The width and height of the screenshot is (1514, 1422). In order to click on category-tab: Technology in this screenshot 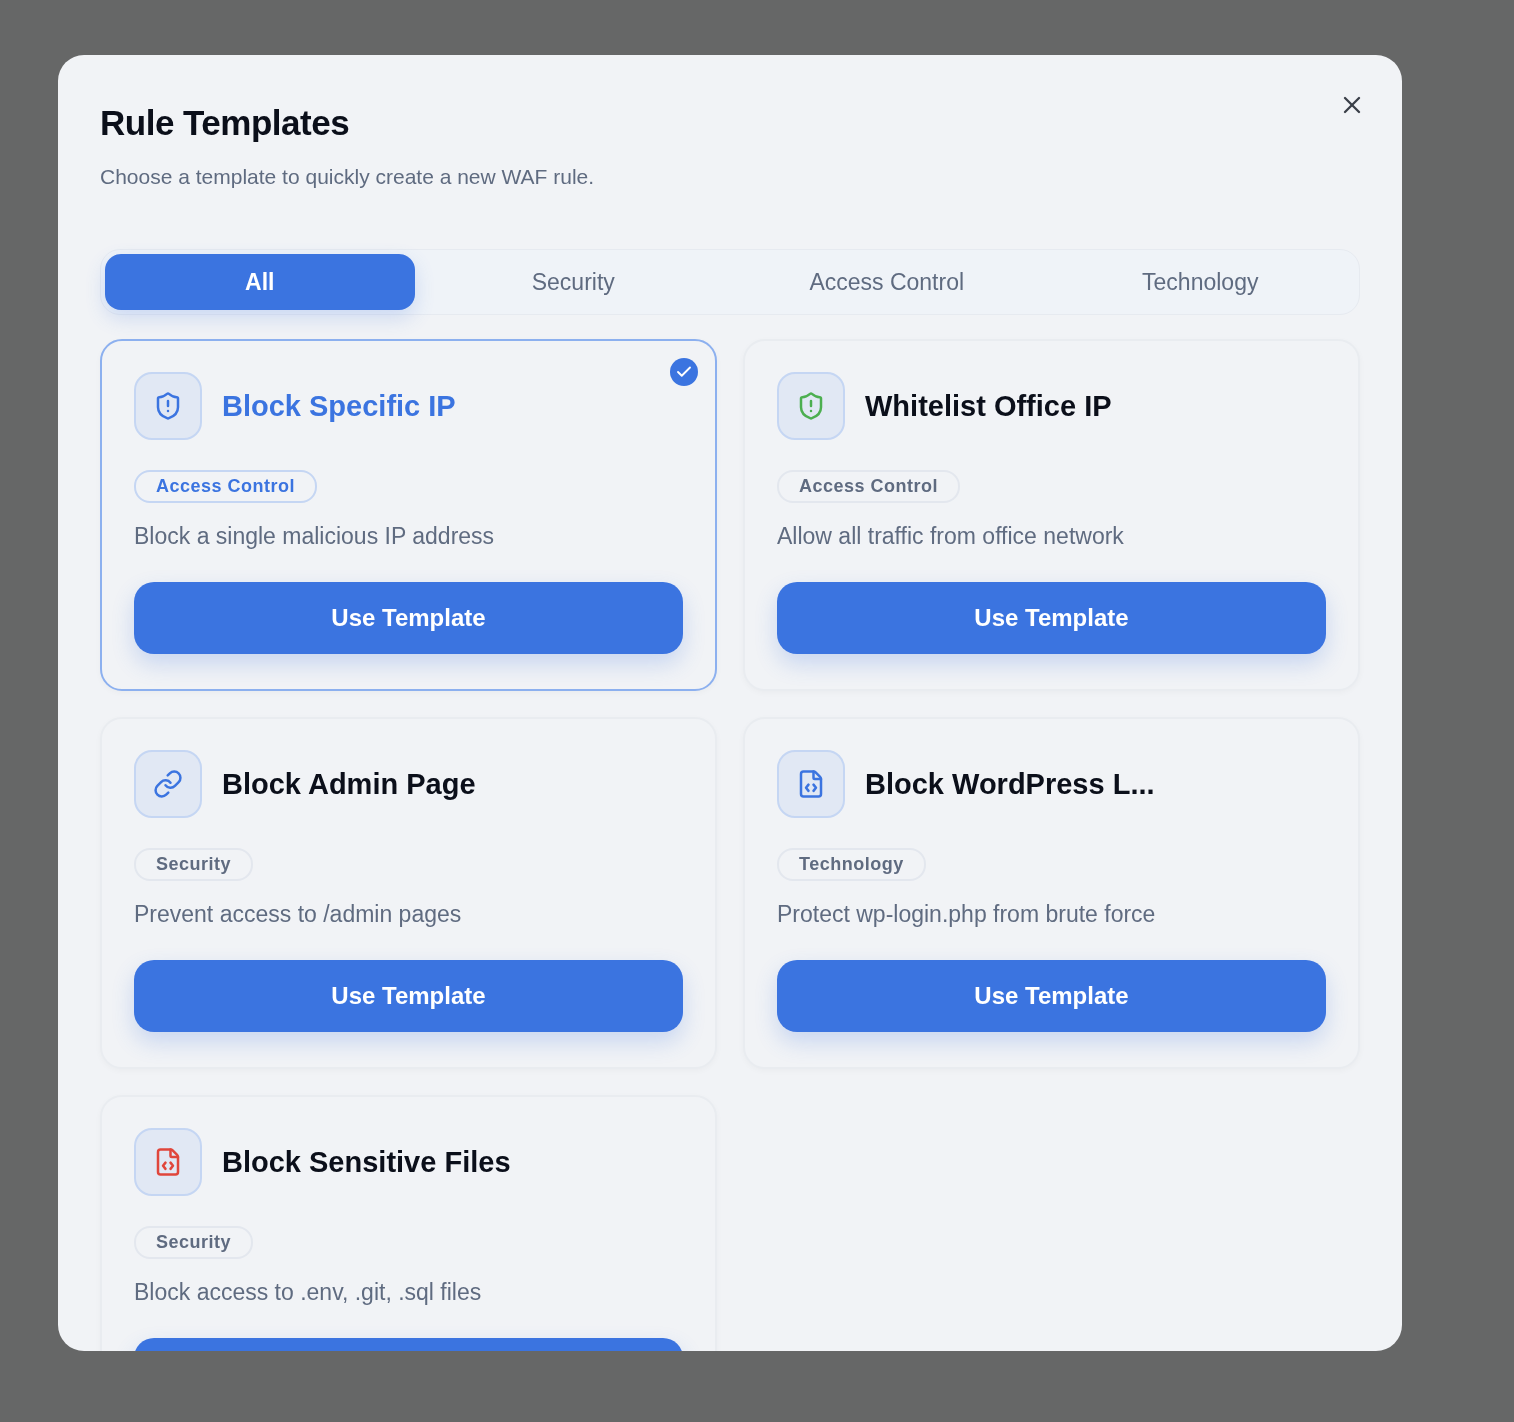, I will do `click(1200, 282)`.